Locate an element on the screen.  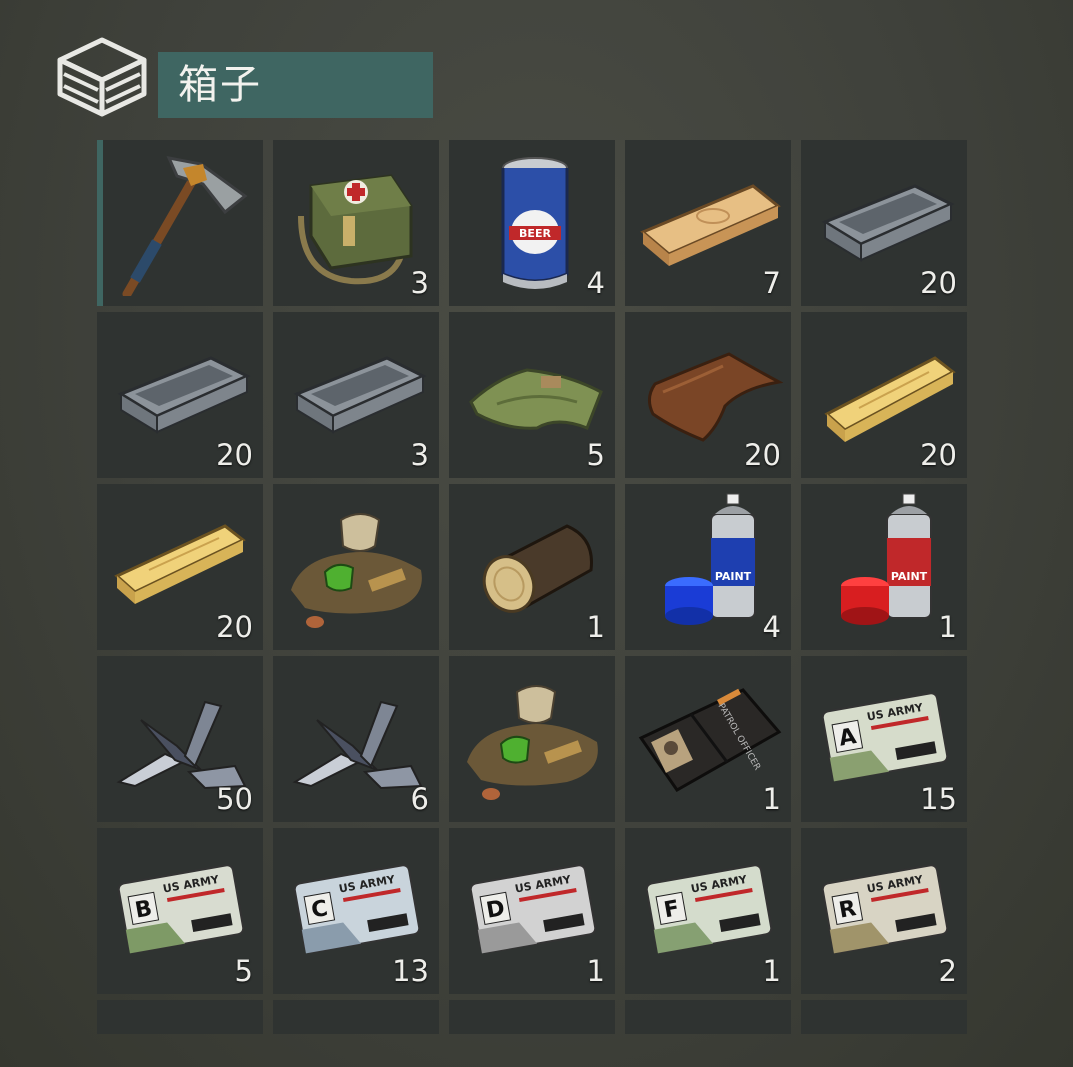
inventory-slot: 7 is located at coordinates (708, 223).